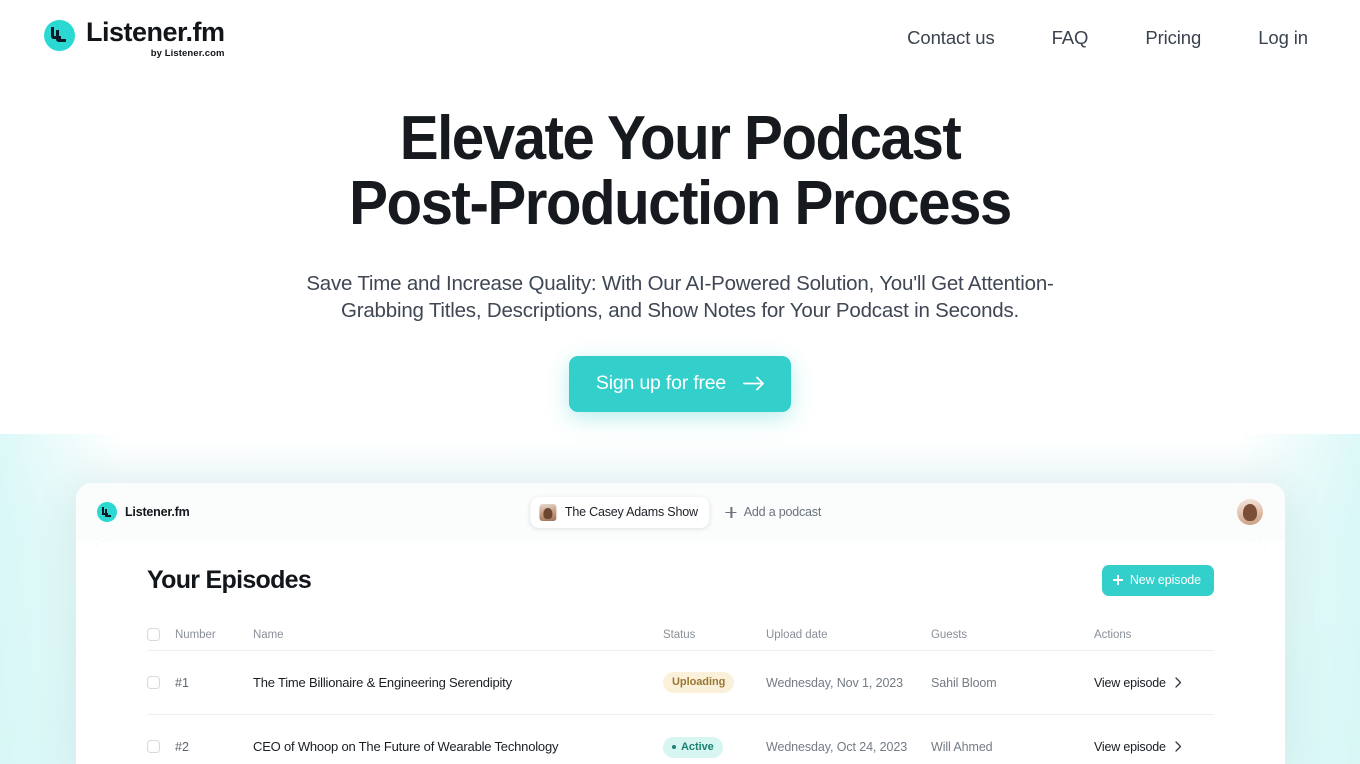 The width and height of the screenshot is (1360, 764). I want to click on status-badge: Active, so click(693, 747).